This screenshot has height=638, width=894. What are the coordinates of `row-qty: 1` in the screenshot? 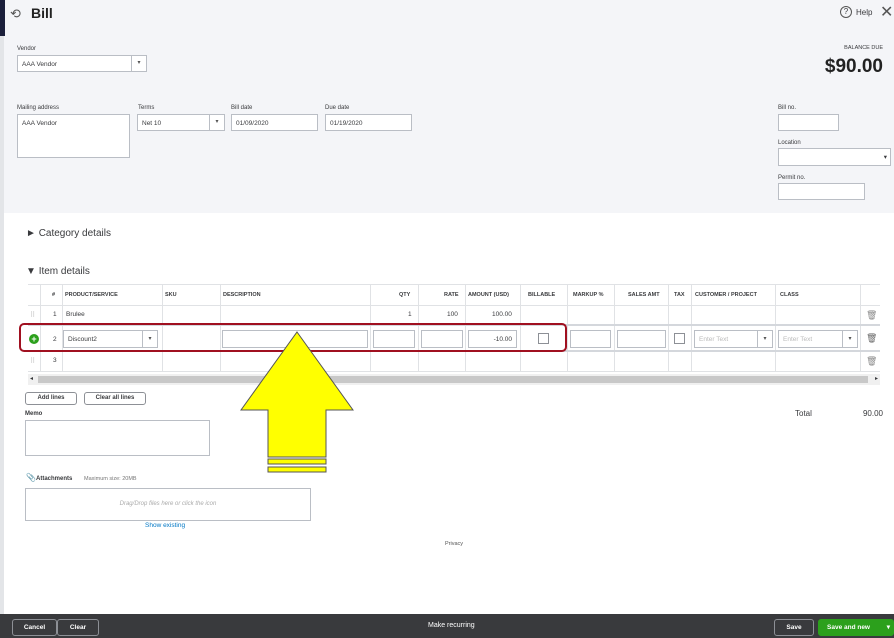 It's located at (410, 314).